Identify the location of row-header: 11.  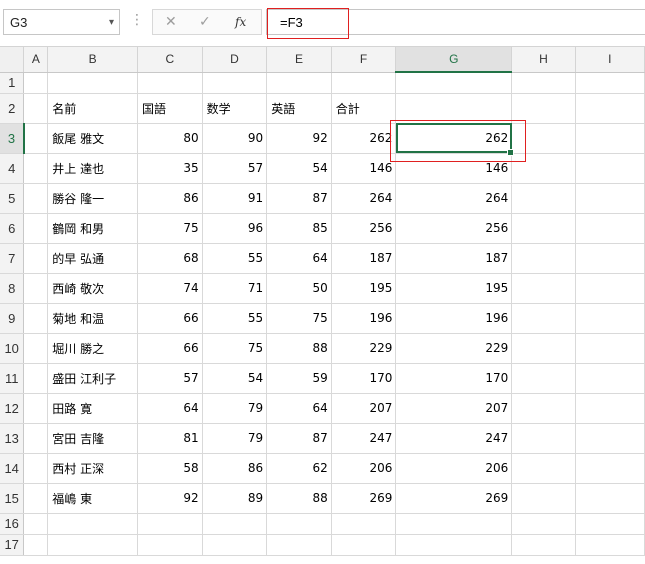
(12, 378).